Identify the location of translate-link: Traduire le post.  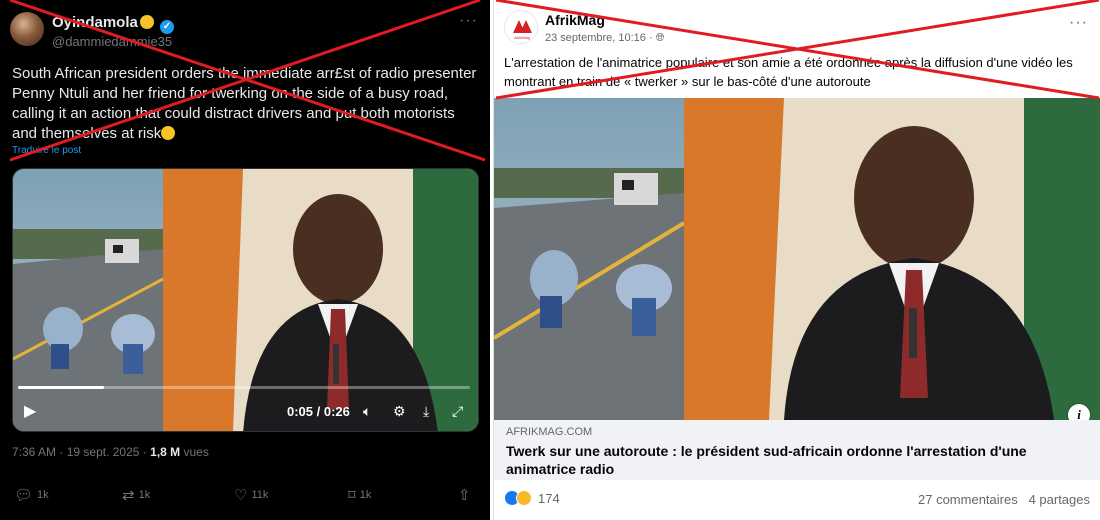
(46, 150).